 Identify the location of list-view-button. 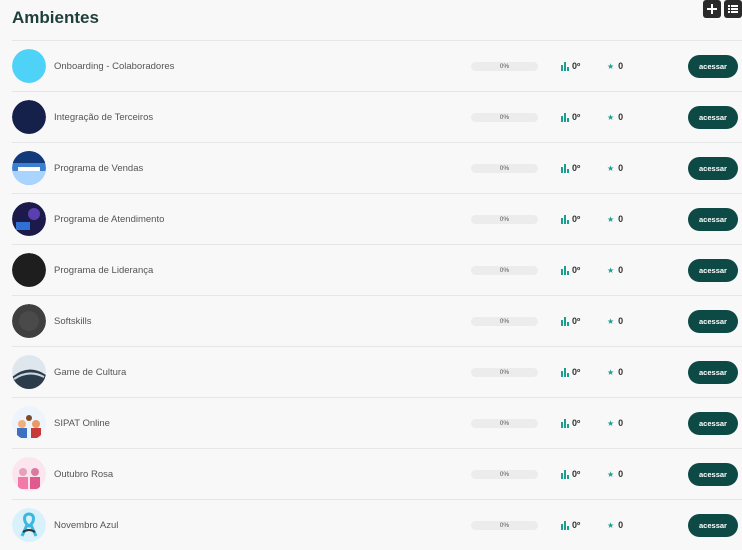
(733, 9).